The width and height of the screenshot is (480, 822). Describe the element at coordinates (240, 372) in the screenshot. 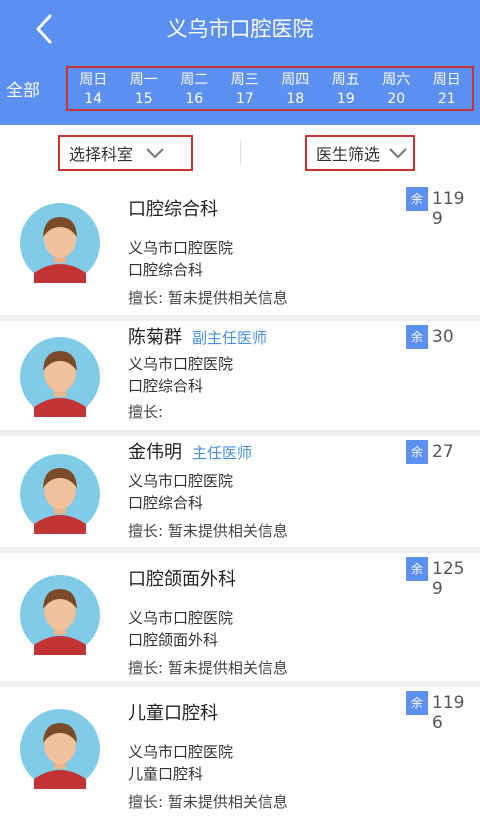

I see `list-item: 陈菊群 副主任医师 义乌市口腔医院 口腔综合科 擅长: 余 30` at that location.